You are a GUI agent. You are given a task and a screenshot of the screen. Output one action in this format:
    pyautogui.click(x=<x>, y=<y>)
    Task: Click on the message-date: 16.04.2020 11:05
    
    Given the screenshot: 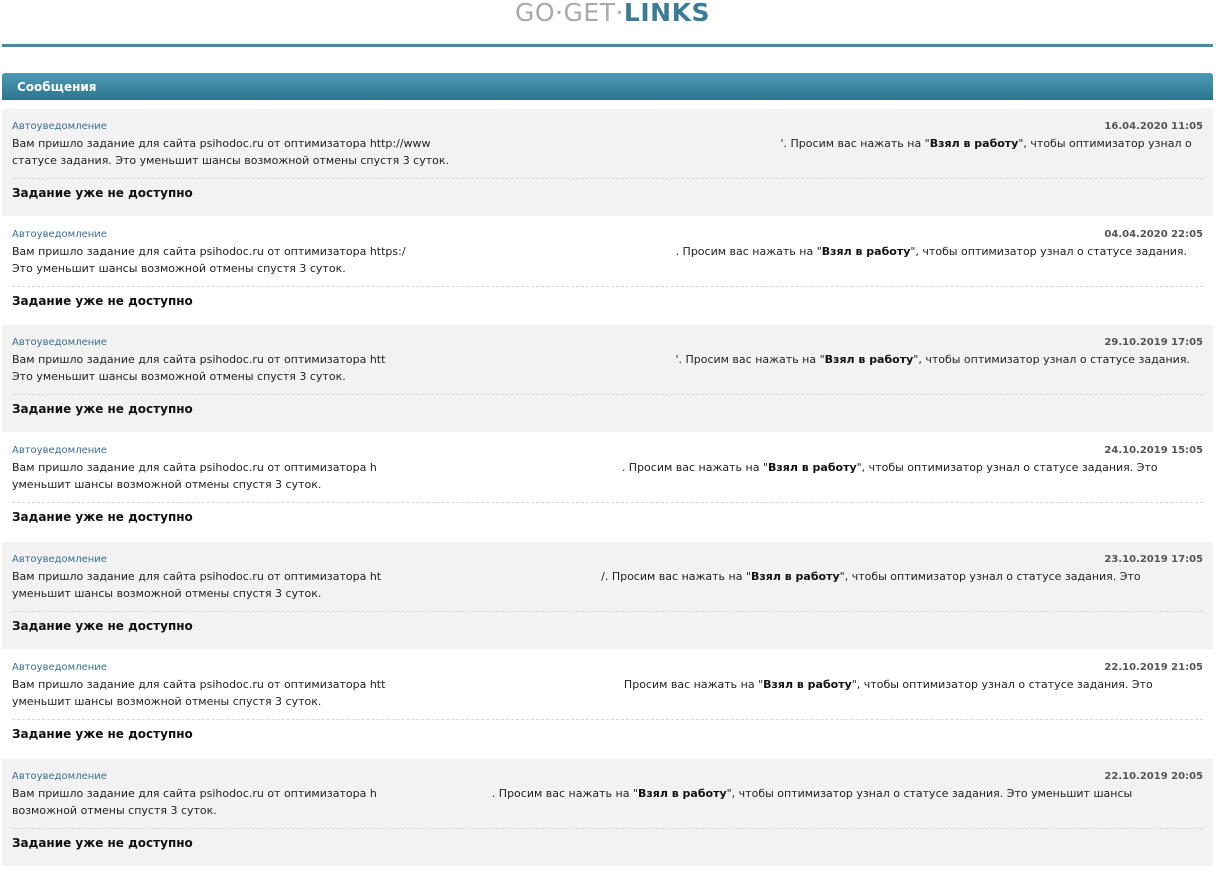 What is the action you would take?
    pyautogui.click(x=1153, y=126)
    